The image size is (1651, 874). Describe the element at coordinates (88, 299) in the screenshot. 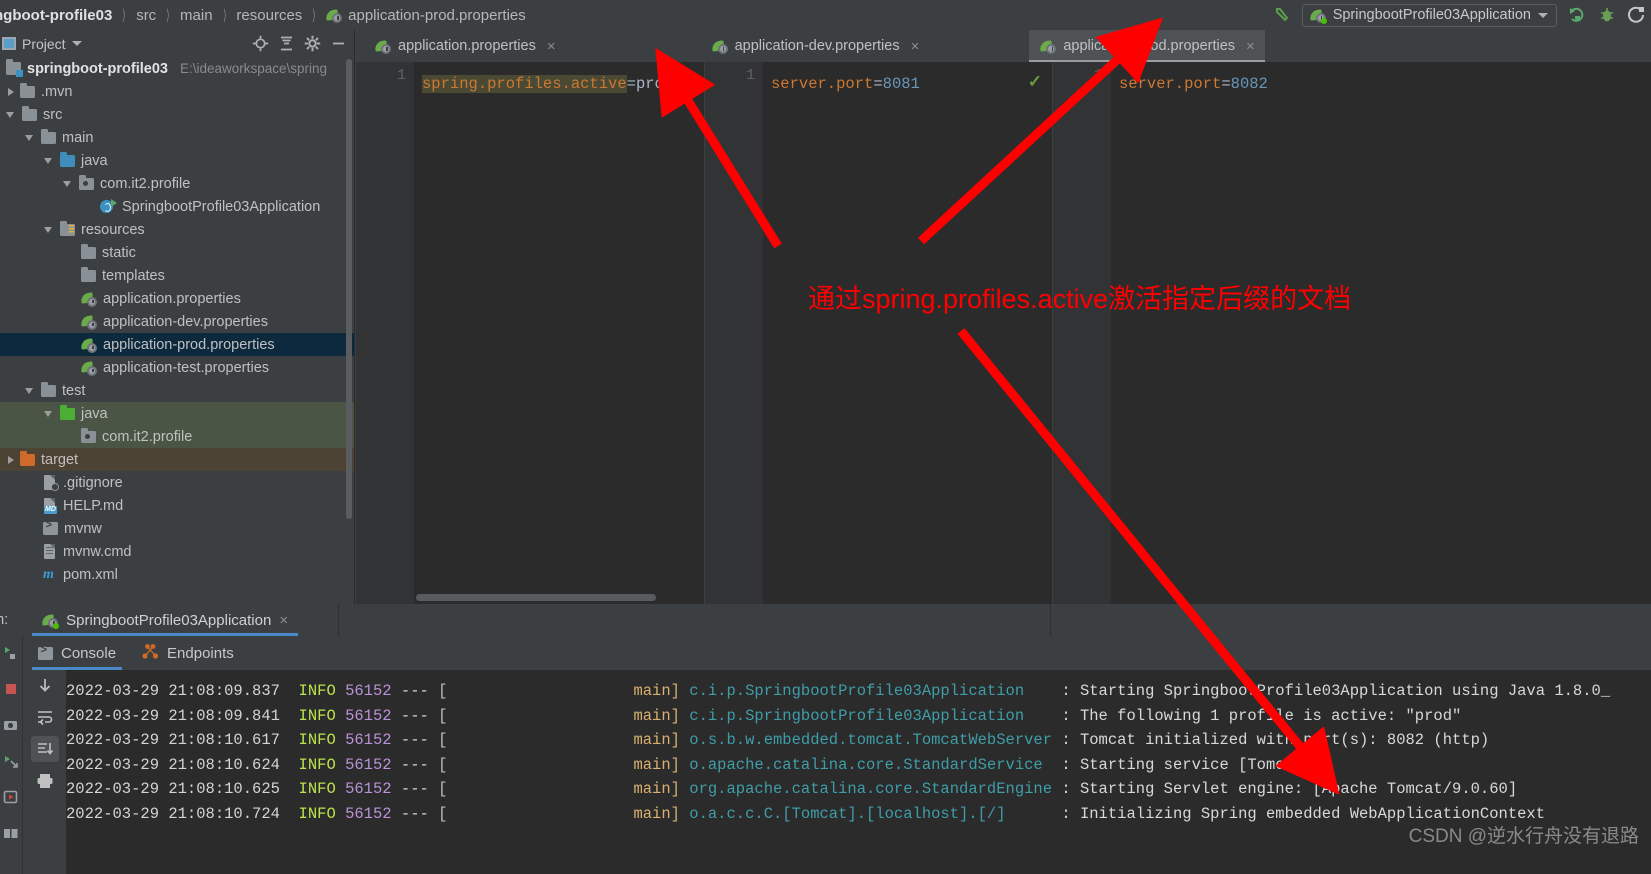

I see `spring-leaf-icon` at that location.